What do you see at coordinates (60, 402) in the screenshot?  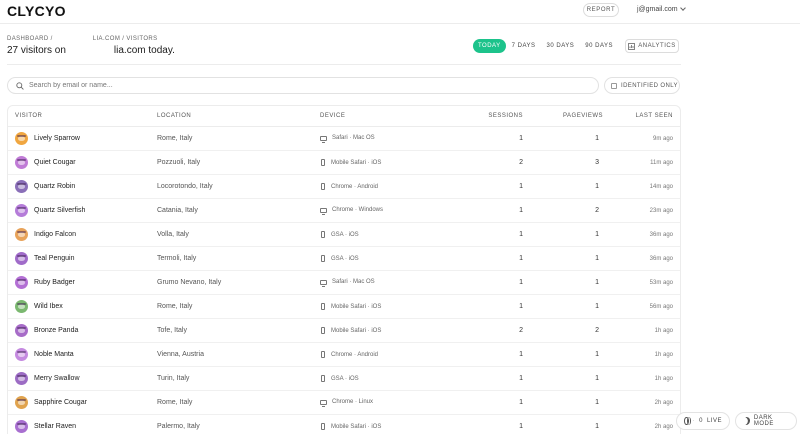 I see `visitor-name: Sapphire Cougar` at bounding box center [60, 402].